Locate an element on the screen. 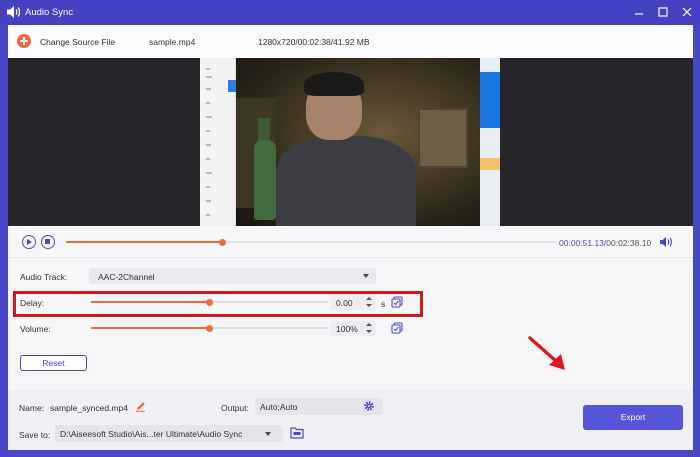  volume-stepper is located at coordinates (369, 328).